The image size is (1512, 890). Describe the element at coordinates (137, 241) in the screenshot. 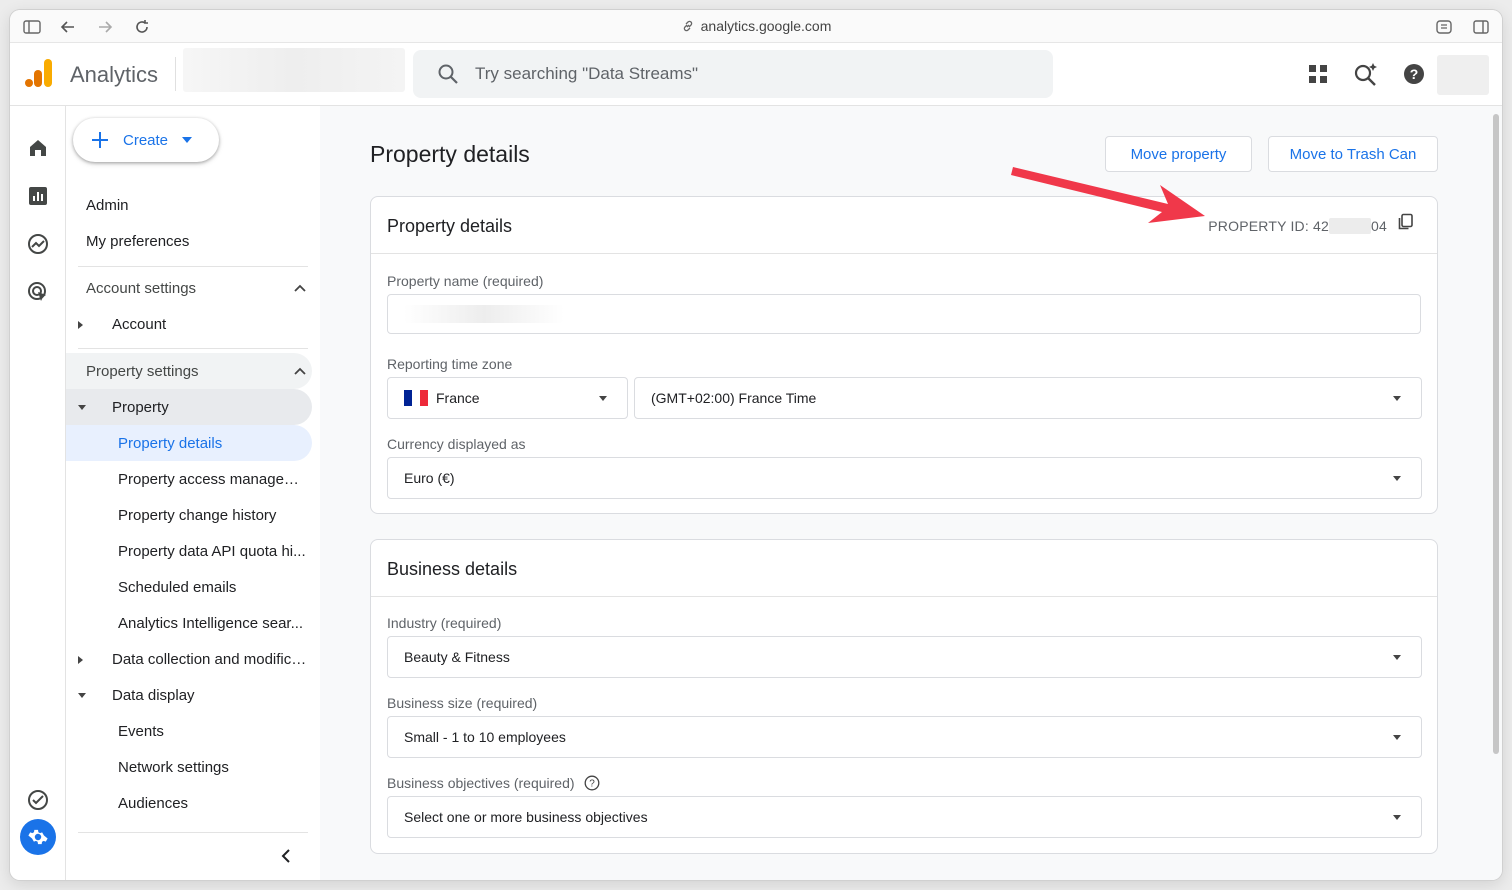

I see `nav-my-preferences: My preferences` at that location.